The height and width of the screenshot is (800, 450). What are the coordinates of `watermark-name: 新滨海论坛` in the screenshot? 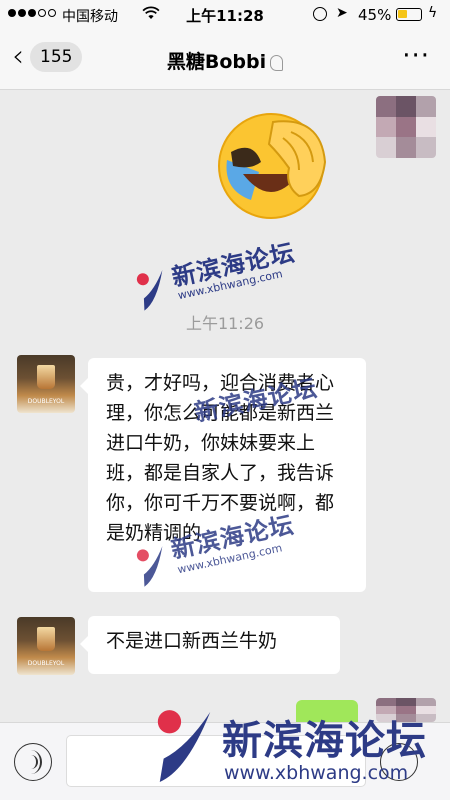 It's located at (233, 265).